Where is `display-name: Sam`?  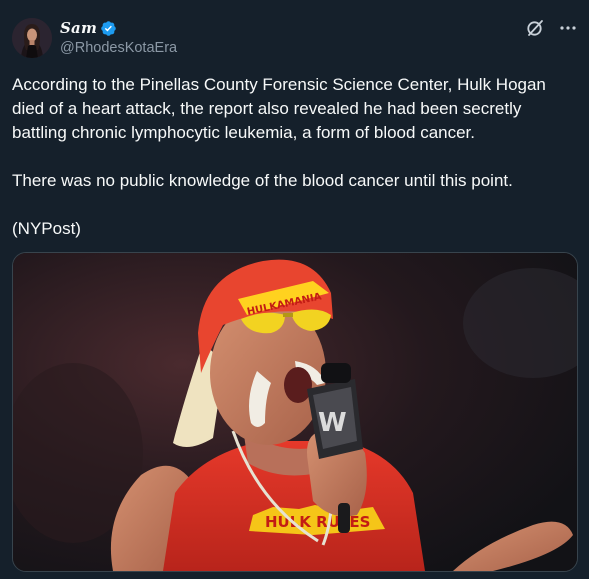 display-name: Sam is located at coordinates (78, 28).